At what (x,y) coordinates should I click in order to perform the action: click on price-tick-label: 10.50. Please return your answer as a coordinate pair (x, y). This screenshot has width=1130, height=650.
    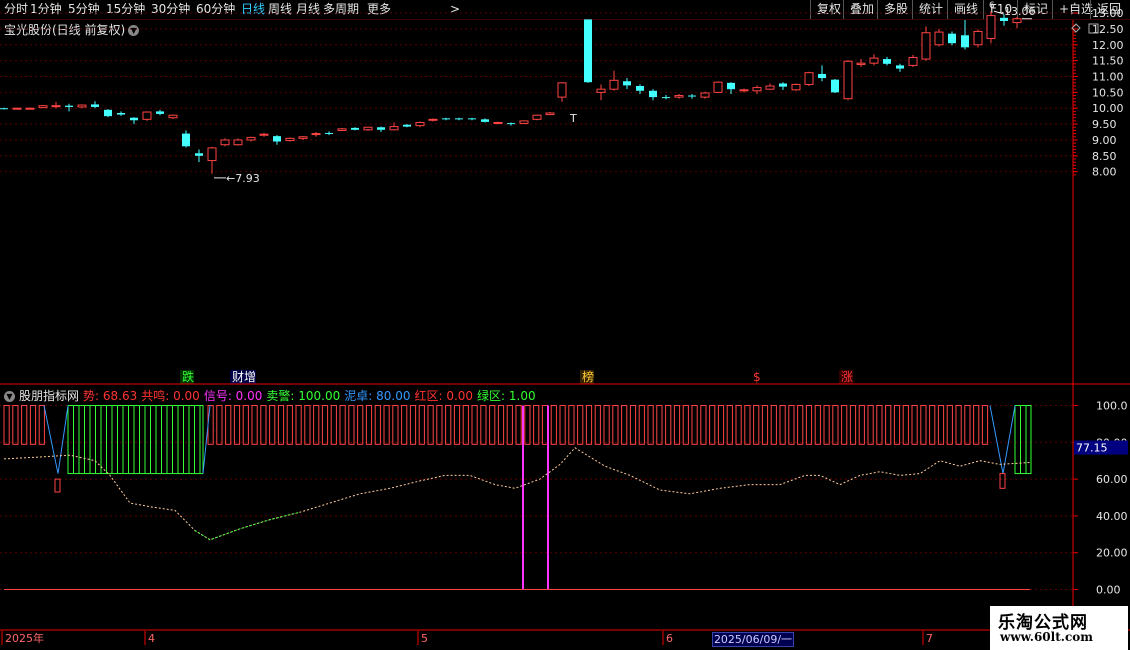
    Looking at the image, I should click on (1108, 92).